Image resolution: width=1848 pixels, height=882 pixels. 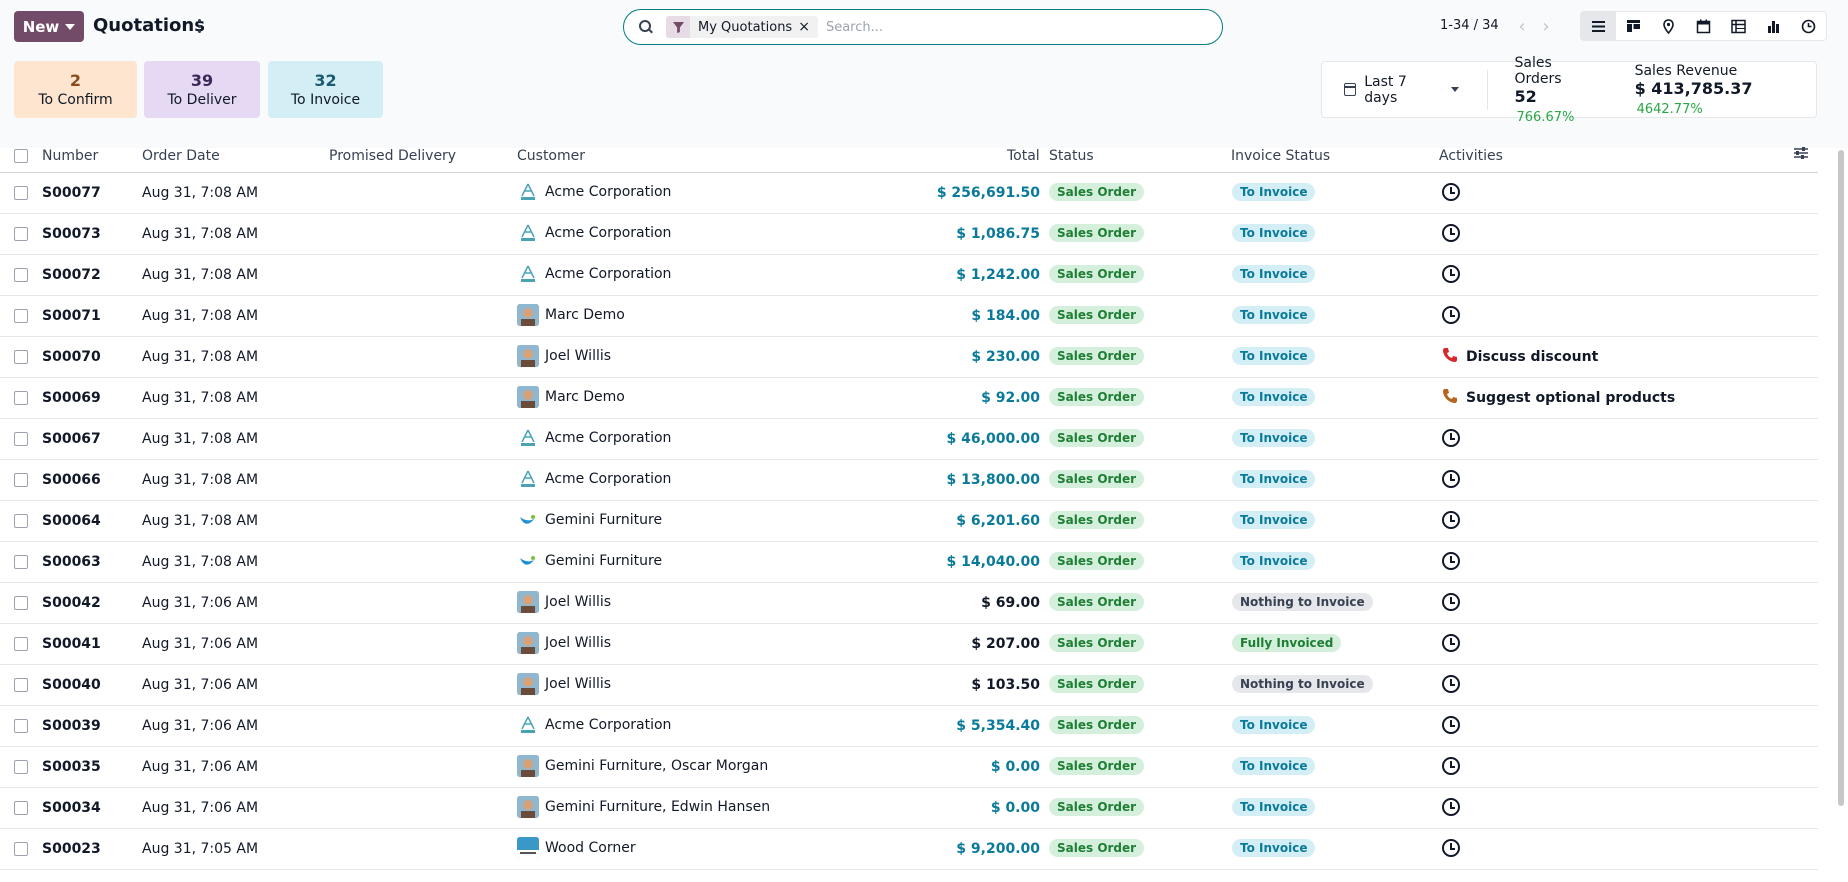 What do you see at coordinates (1469, 25) in the screenshot?
I see `pager-value: 1-34 / 34` at bounding box center [1469, 25].